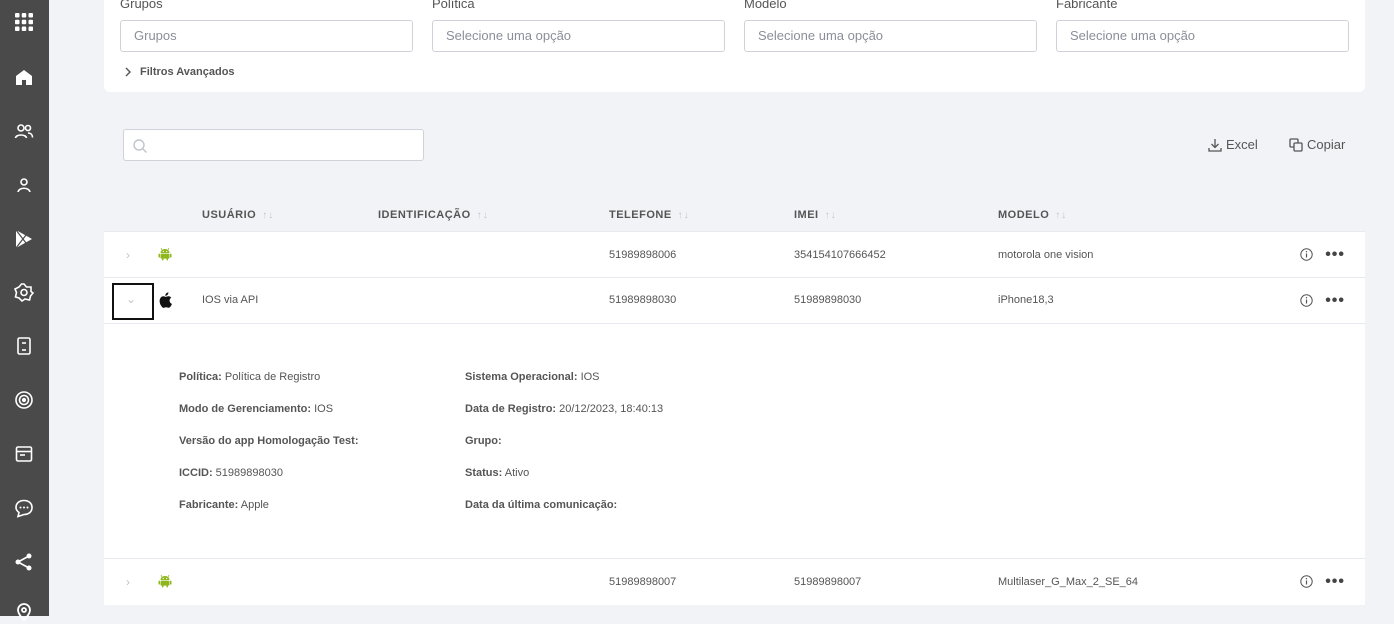  I want to click on column-header-telefone: TELEFONE ↑↓, so click(649, 215).